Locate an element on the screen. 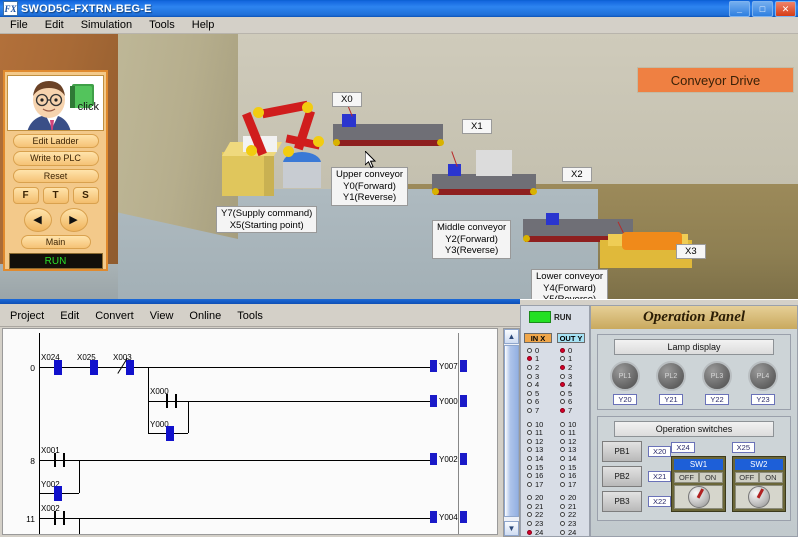 This screenshot has height=537, width=798. reset-button: Reset is located at coordinates (55, 175).